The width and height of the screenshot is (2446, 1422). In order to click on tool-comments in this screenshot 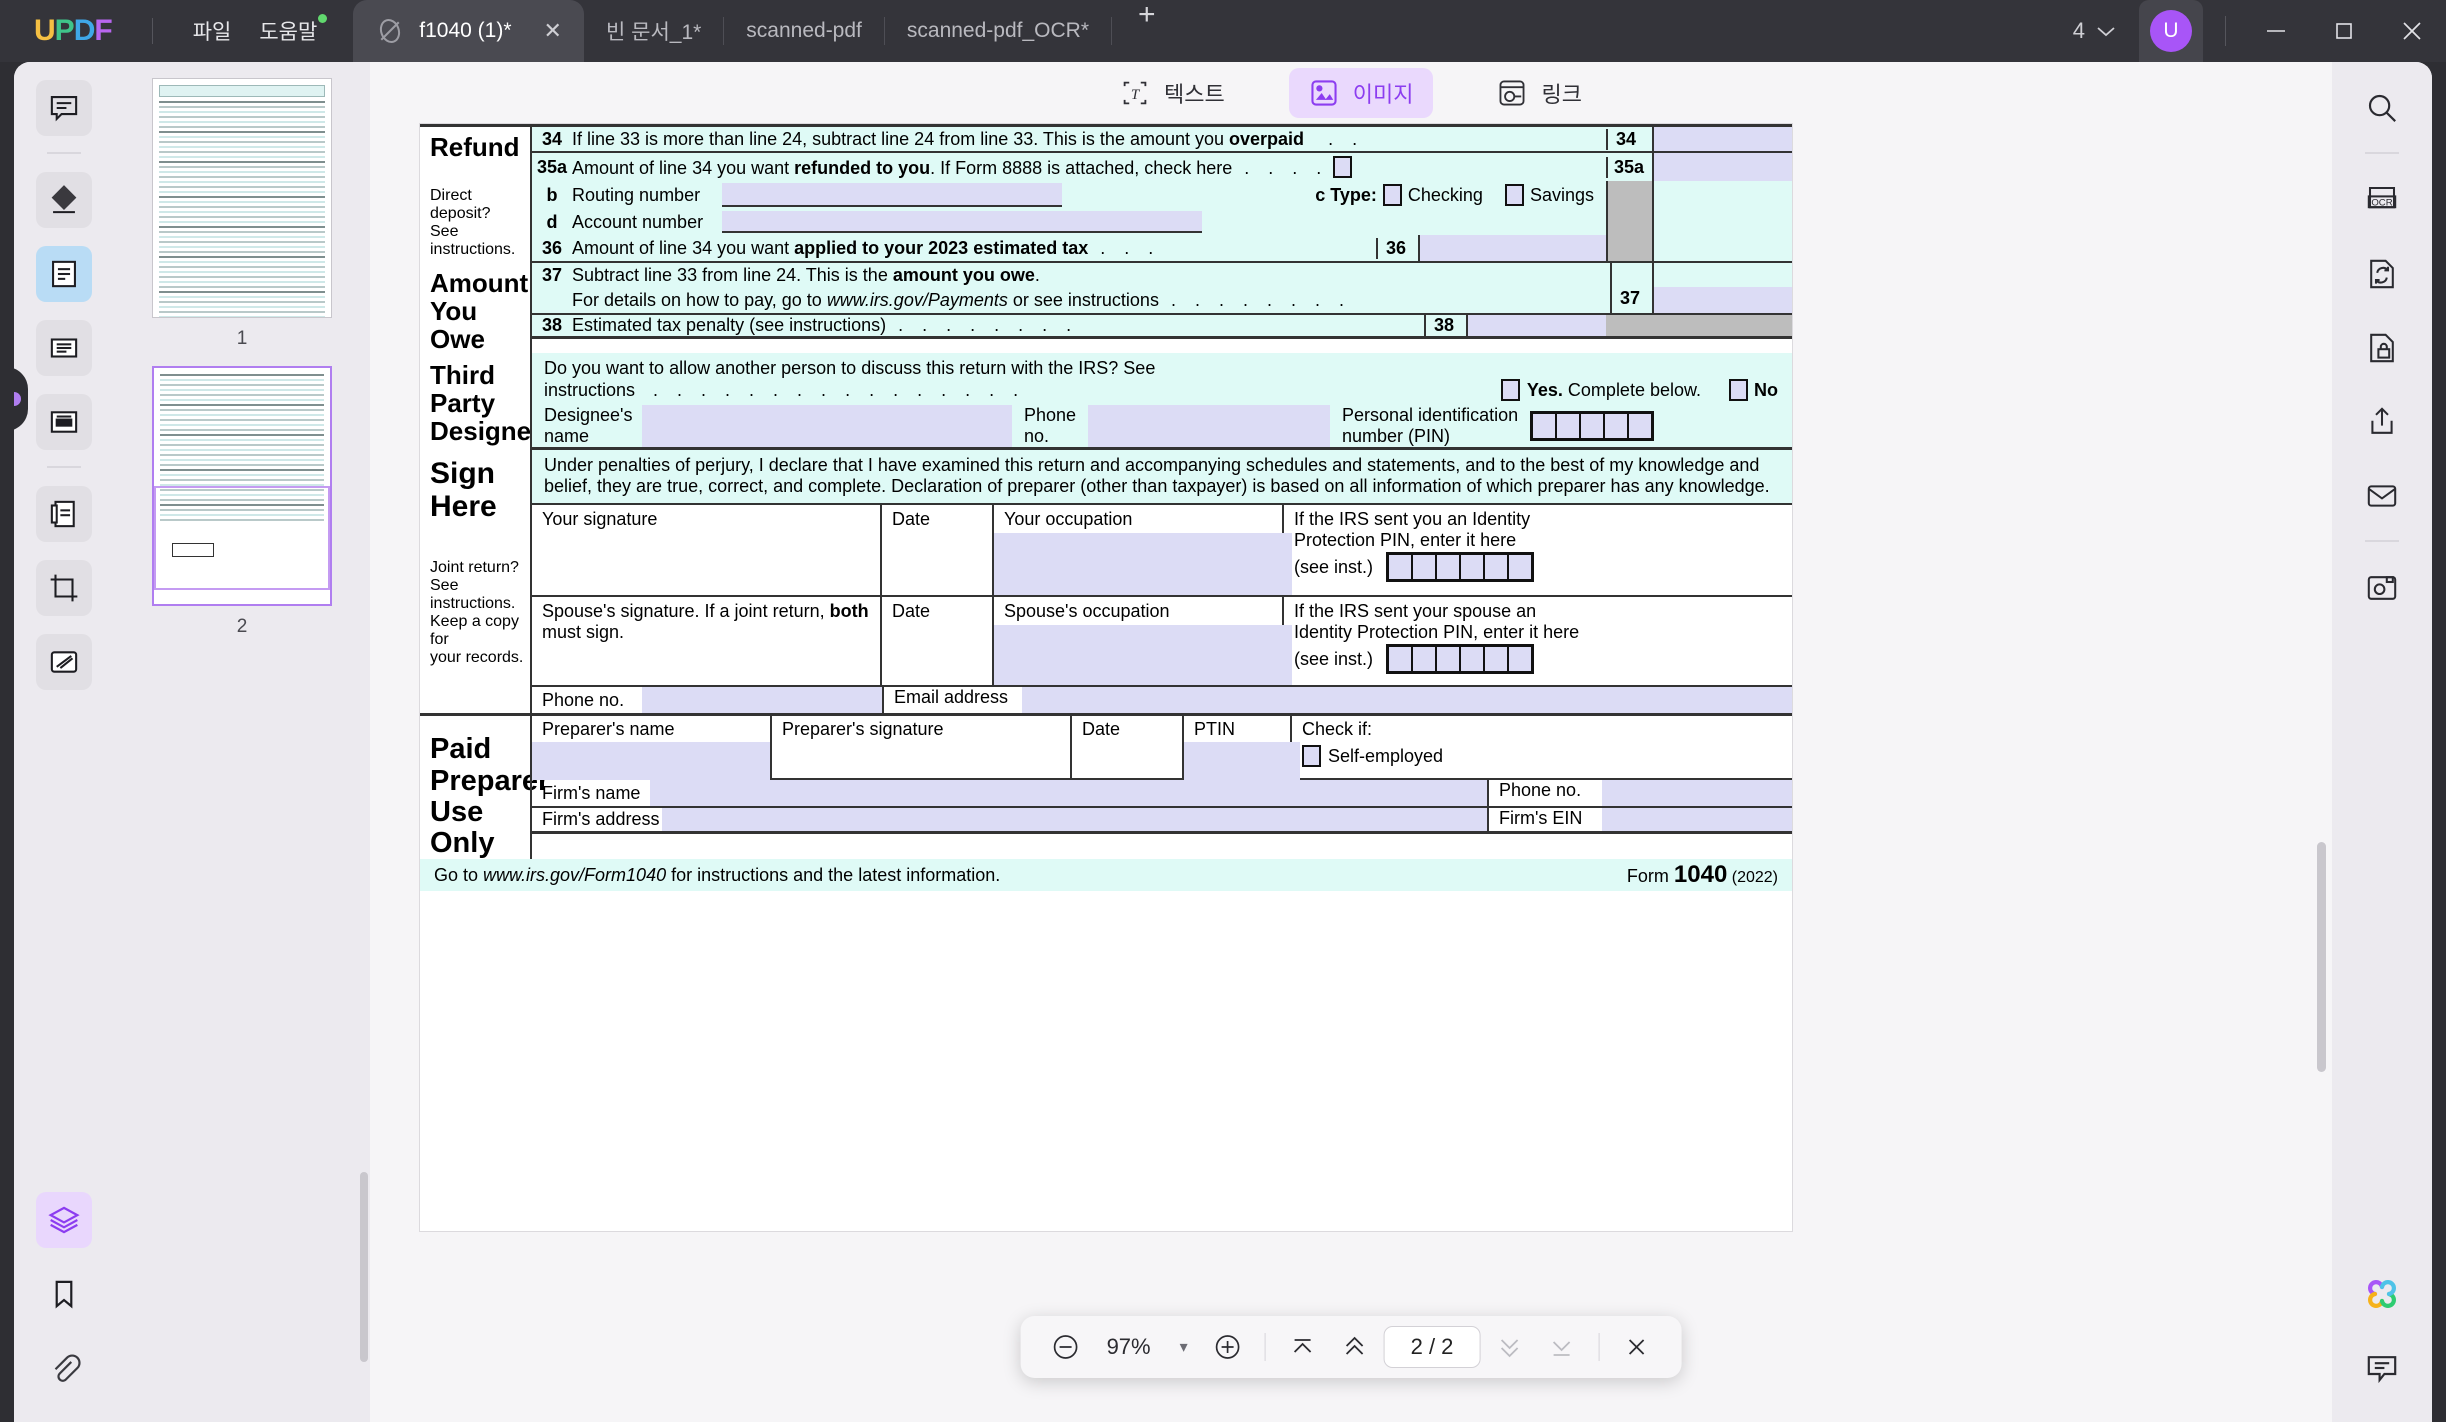, I will do `click(2382, 1368)`.